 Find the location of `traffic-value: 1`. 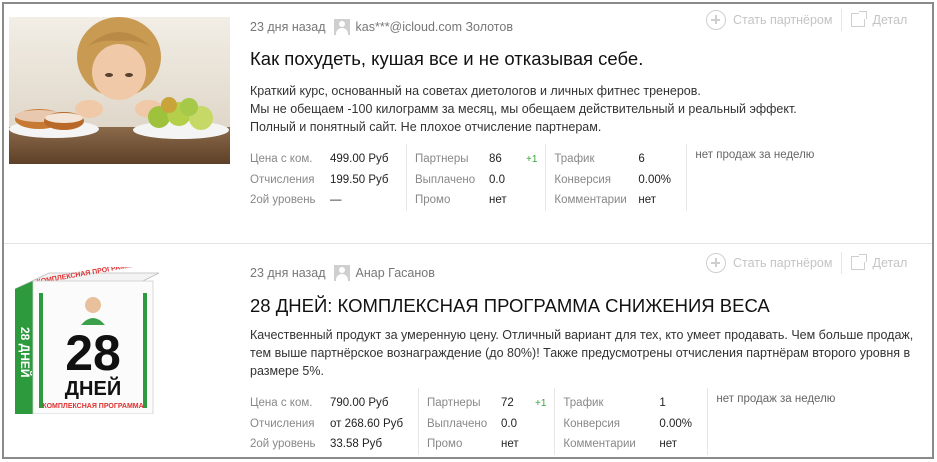

traffic-value: 1 is located at coordinates (662, 403).